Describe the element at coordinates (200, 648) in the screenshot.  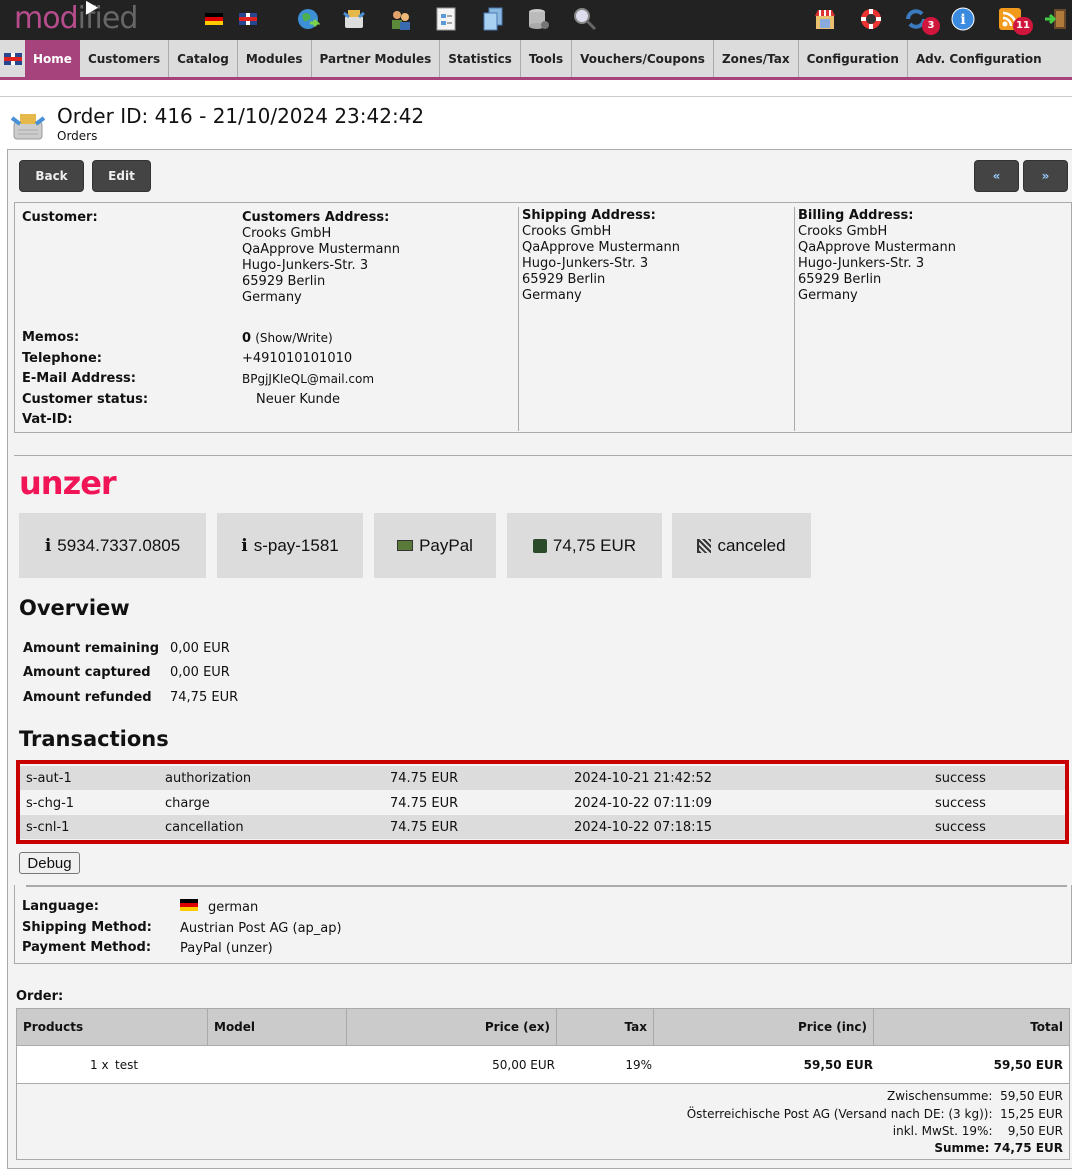
I see `overview-value: 0,00 EUR` at that location.